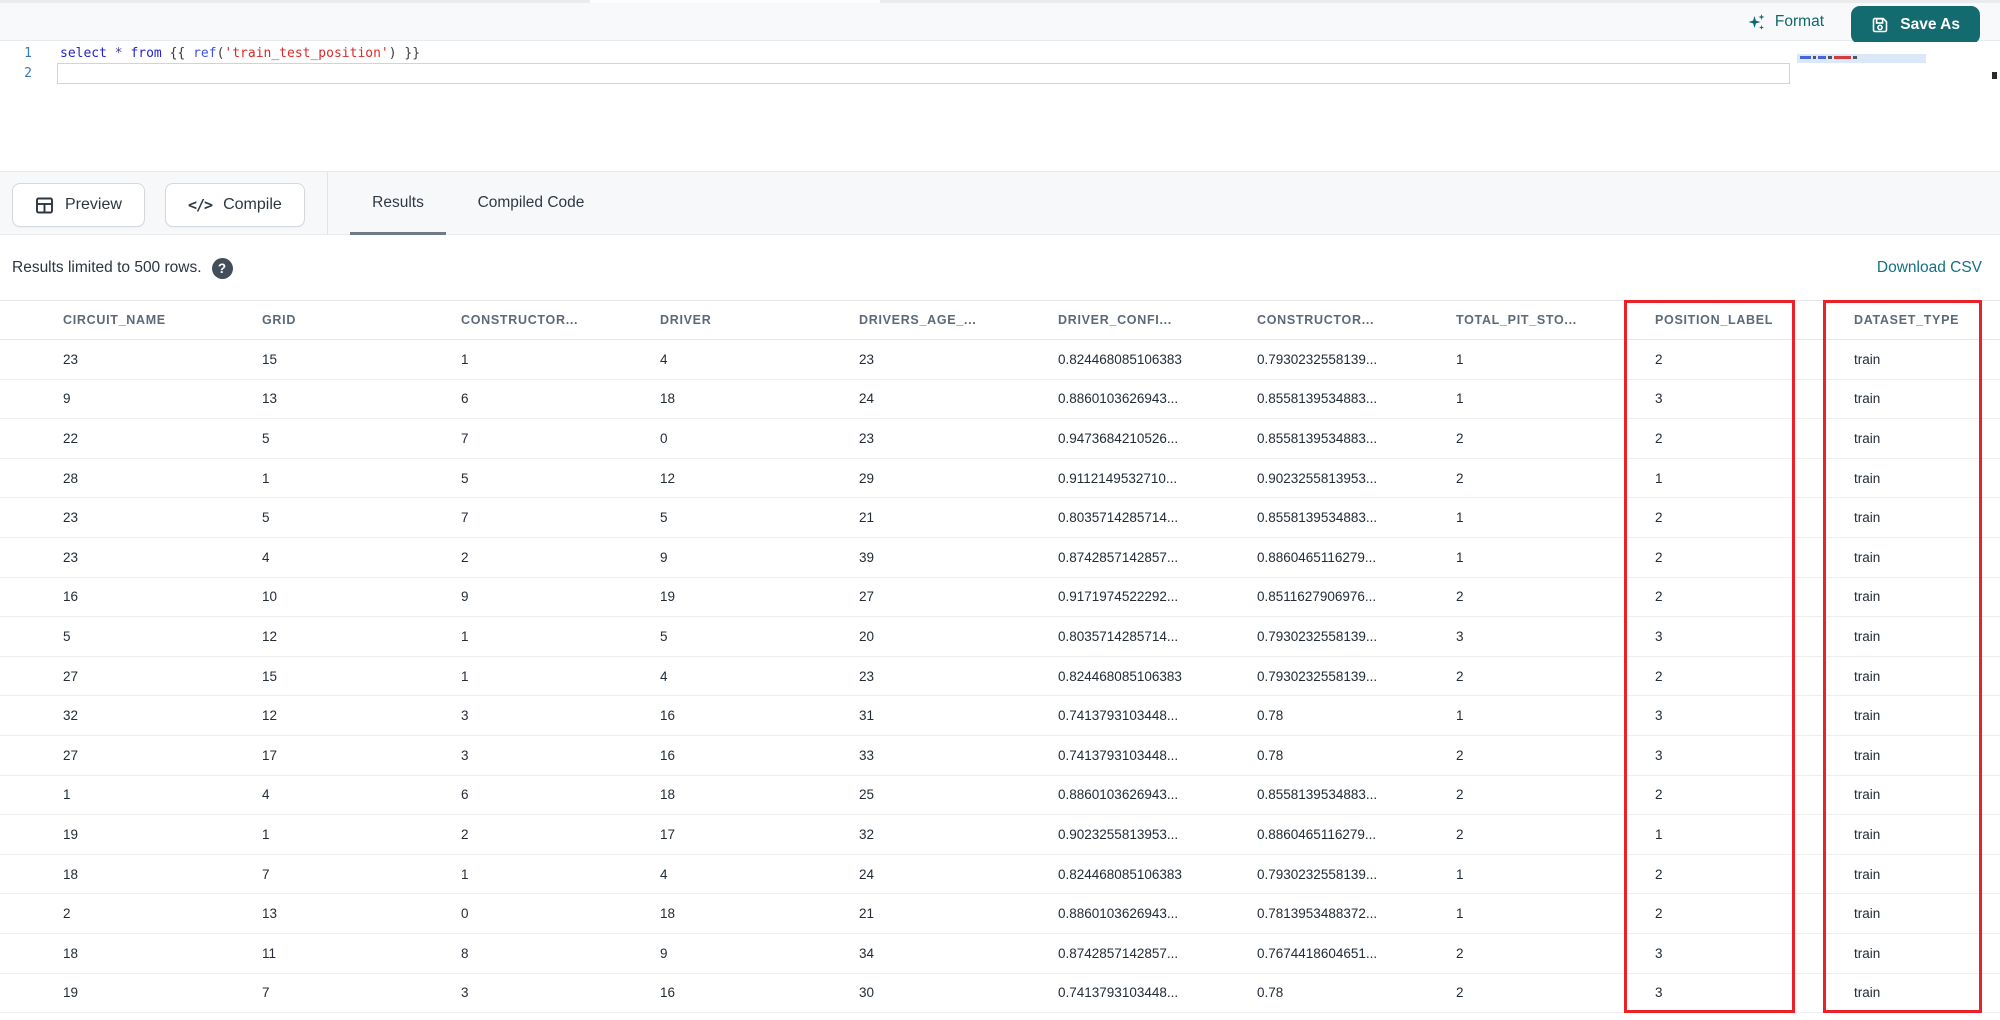  Describe the element at coordinates (1915, 25) in the screenshot. I see `save-as-button: Save As` at that location.